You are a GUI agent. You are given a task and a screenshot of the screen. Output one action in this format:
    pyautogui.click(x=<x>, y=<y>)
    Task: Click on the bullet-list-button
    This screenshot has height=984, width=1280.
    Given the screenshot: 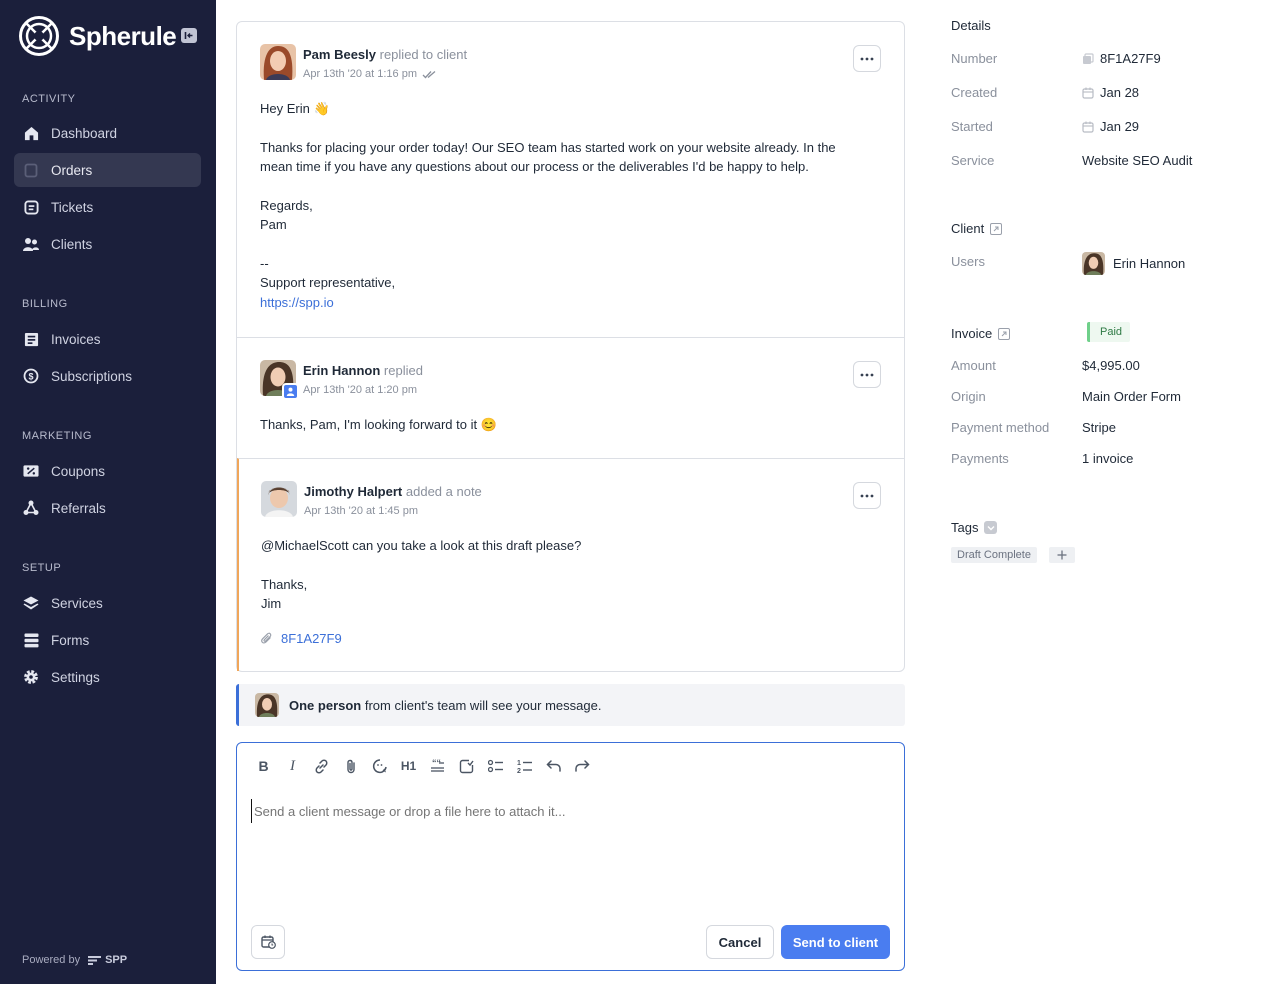 What is the action you would take?
    pyautogui.click(x=495, y=766)
    